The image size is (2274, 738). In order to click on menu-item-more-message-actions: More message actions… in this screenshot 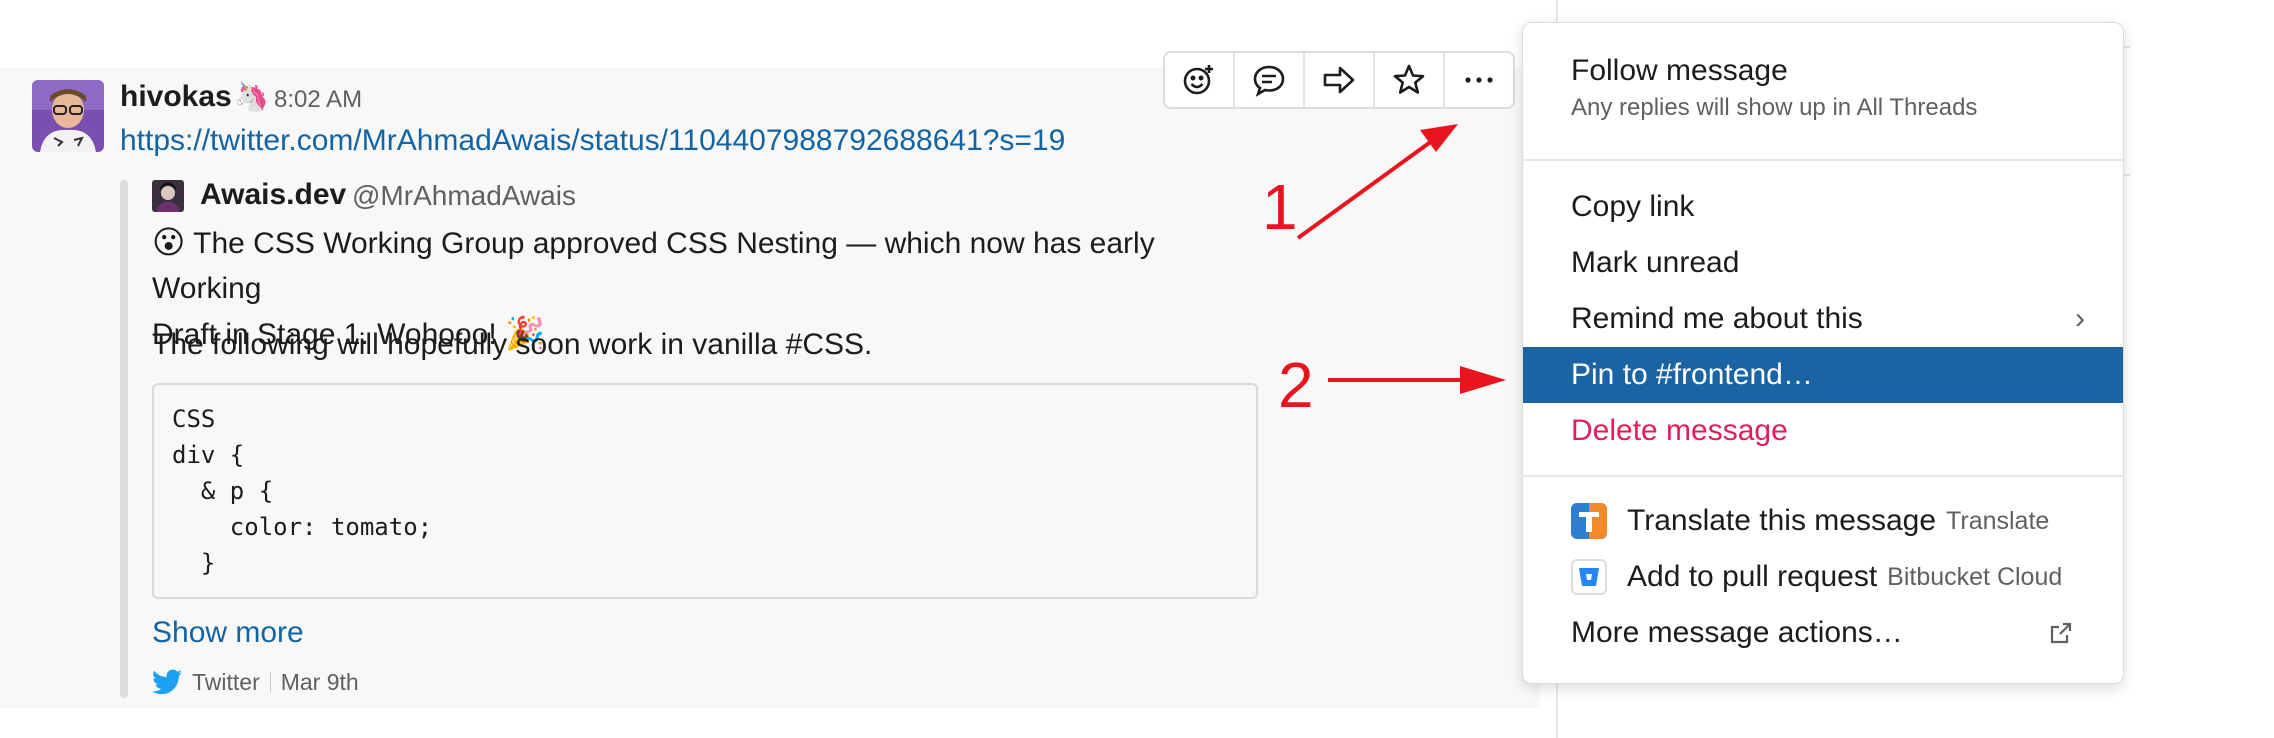, I will do `click(1823, 633)`.